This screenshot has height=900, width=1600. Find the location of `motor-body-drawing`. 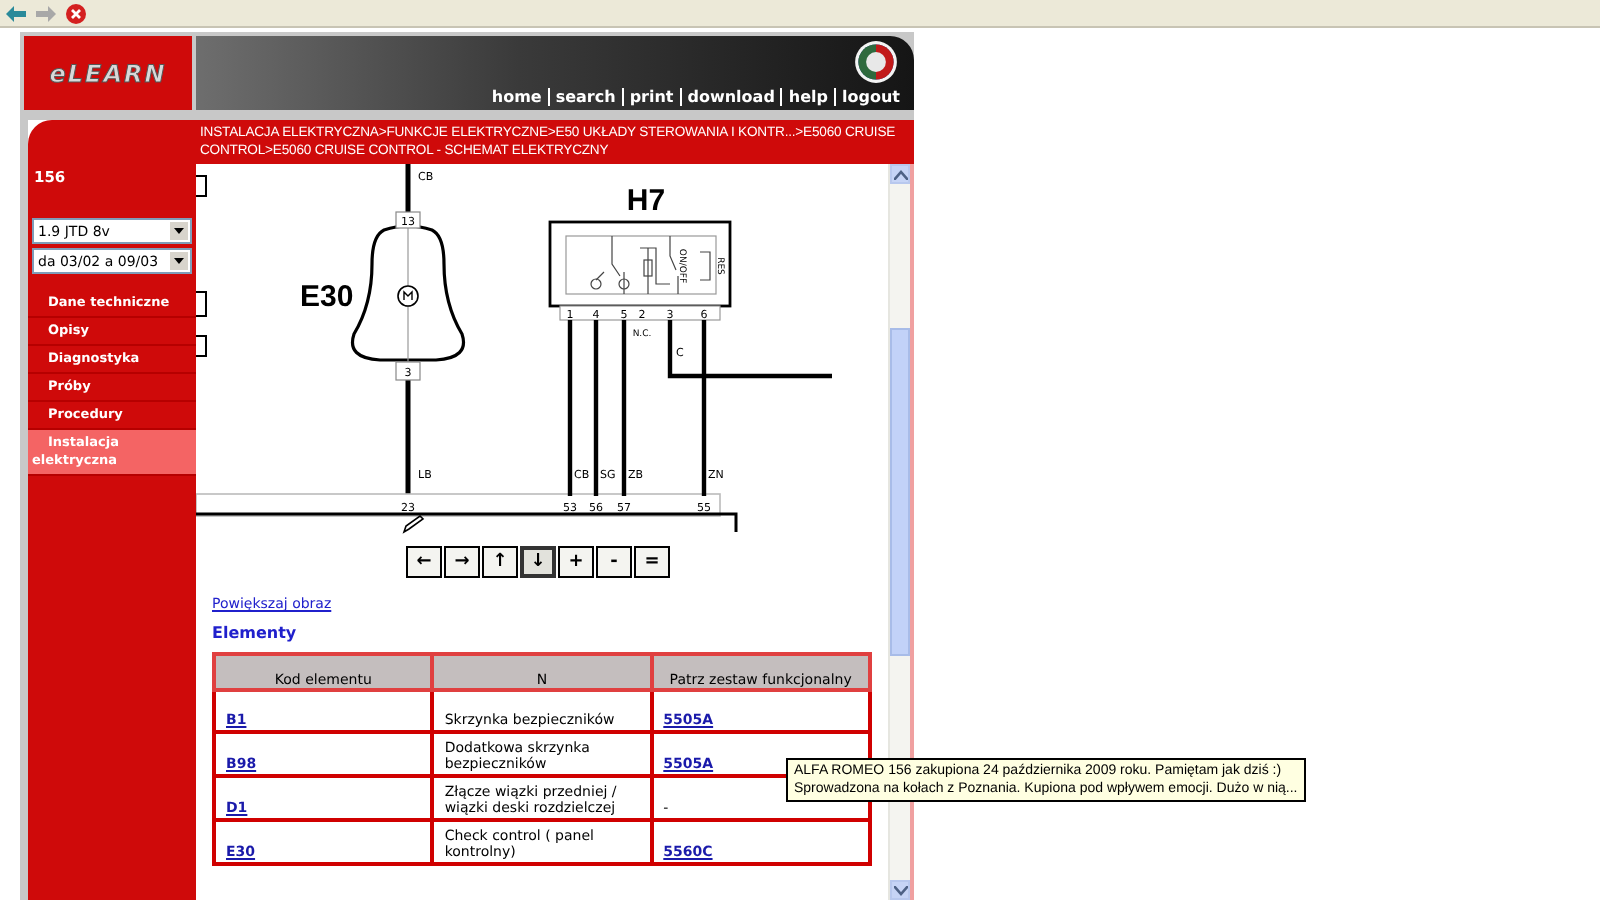

motor-body-drawing is located at coordinates (408, 293).